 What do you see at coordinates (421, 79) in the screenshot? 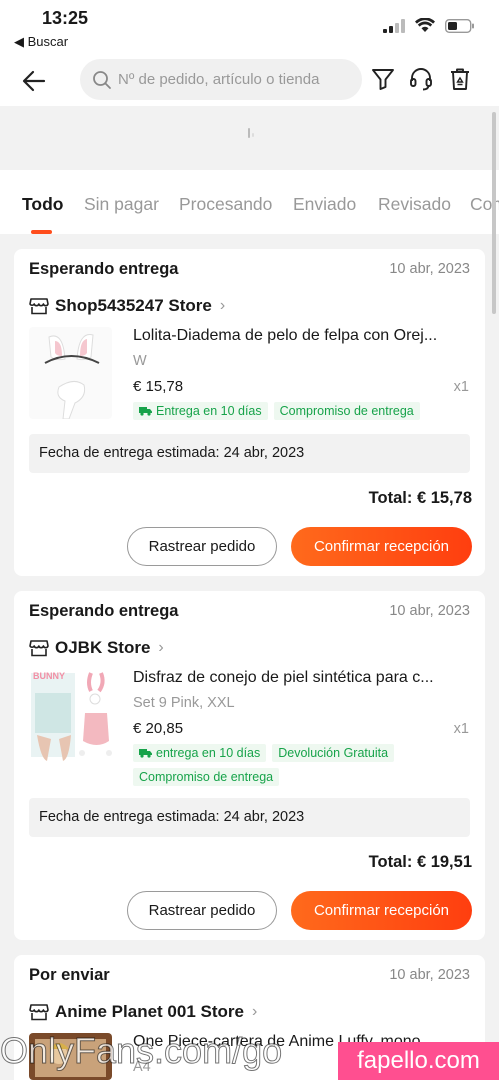
I see `customer-service-icon` at bounding box center [421, 79].